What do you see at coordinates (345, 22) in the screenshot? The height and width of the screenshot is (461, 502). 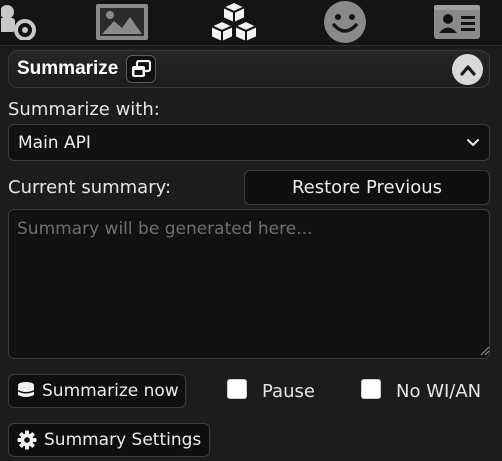 I see `smiley-icon` at bounding box center [345, 22].